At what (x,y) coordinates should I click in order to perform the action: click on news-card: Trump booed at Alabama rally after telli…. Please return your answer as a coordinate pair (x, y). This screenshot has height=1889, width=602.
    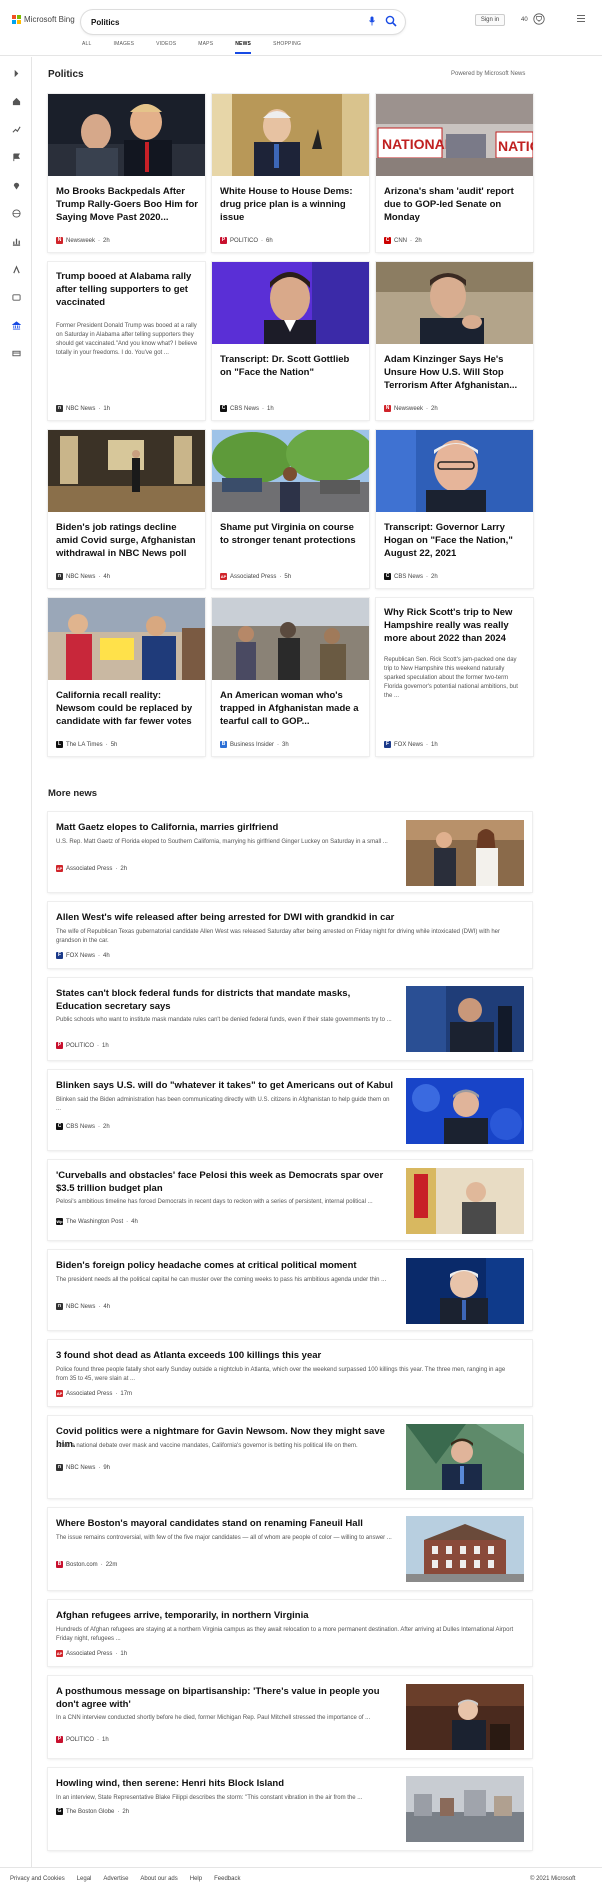
    Looking at the image, I should click on (126, 341).